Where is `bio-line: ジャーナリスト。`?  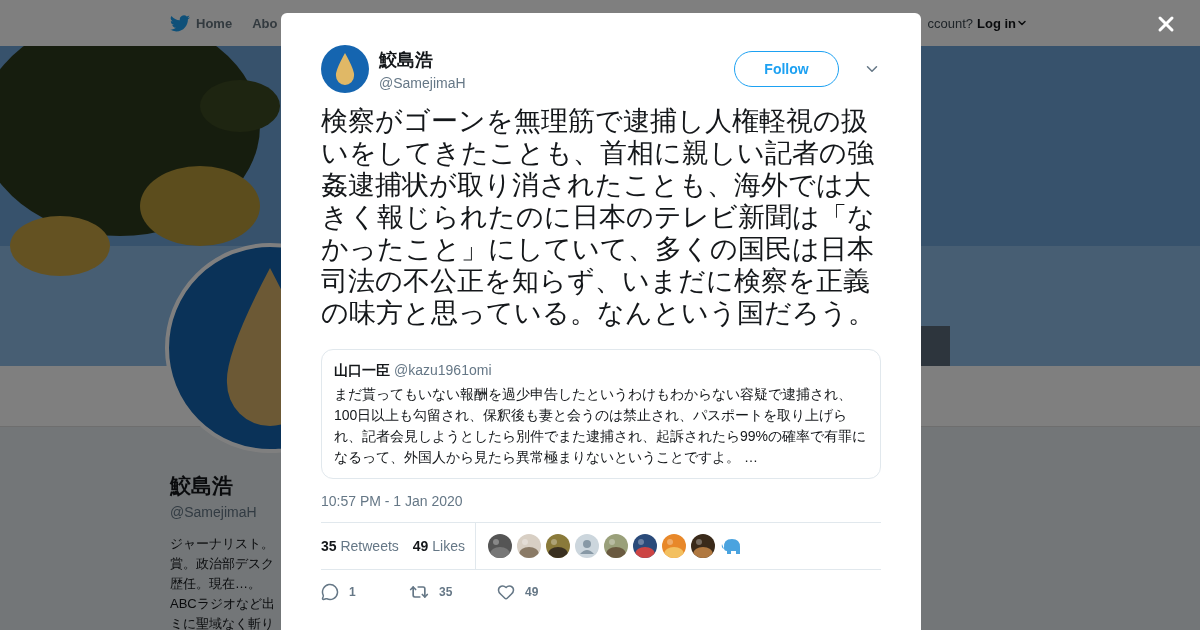 bio-line: ジャーナリスト。 is located at coordinates (222, 544).